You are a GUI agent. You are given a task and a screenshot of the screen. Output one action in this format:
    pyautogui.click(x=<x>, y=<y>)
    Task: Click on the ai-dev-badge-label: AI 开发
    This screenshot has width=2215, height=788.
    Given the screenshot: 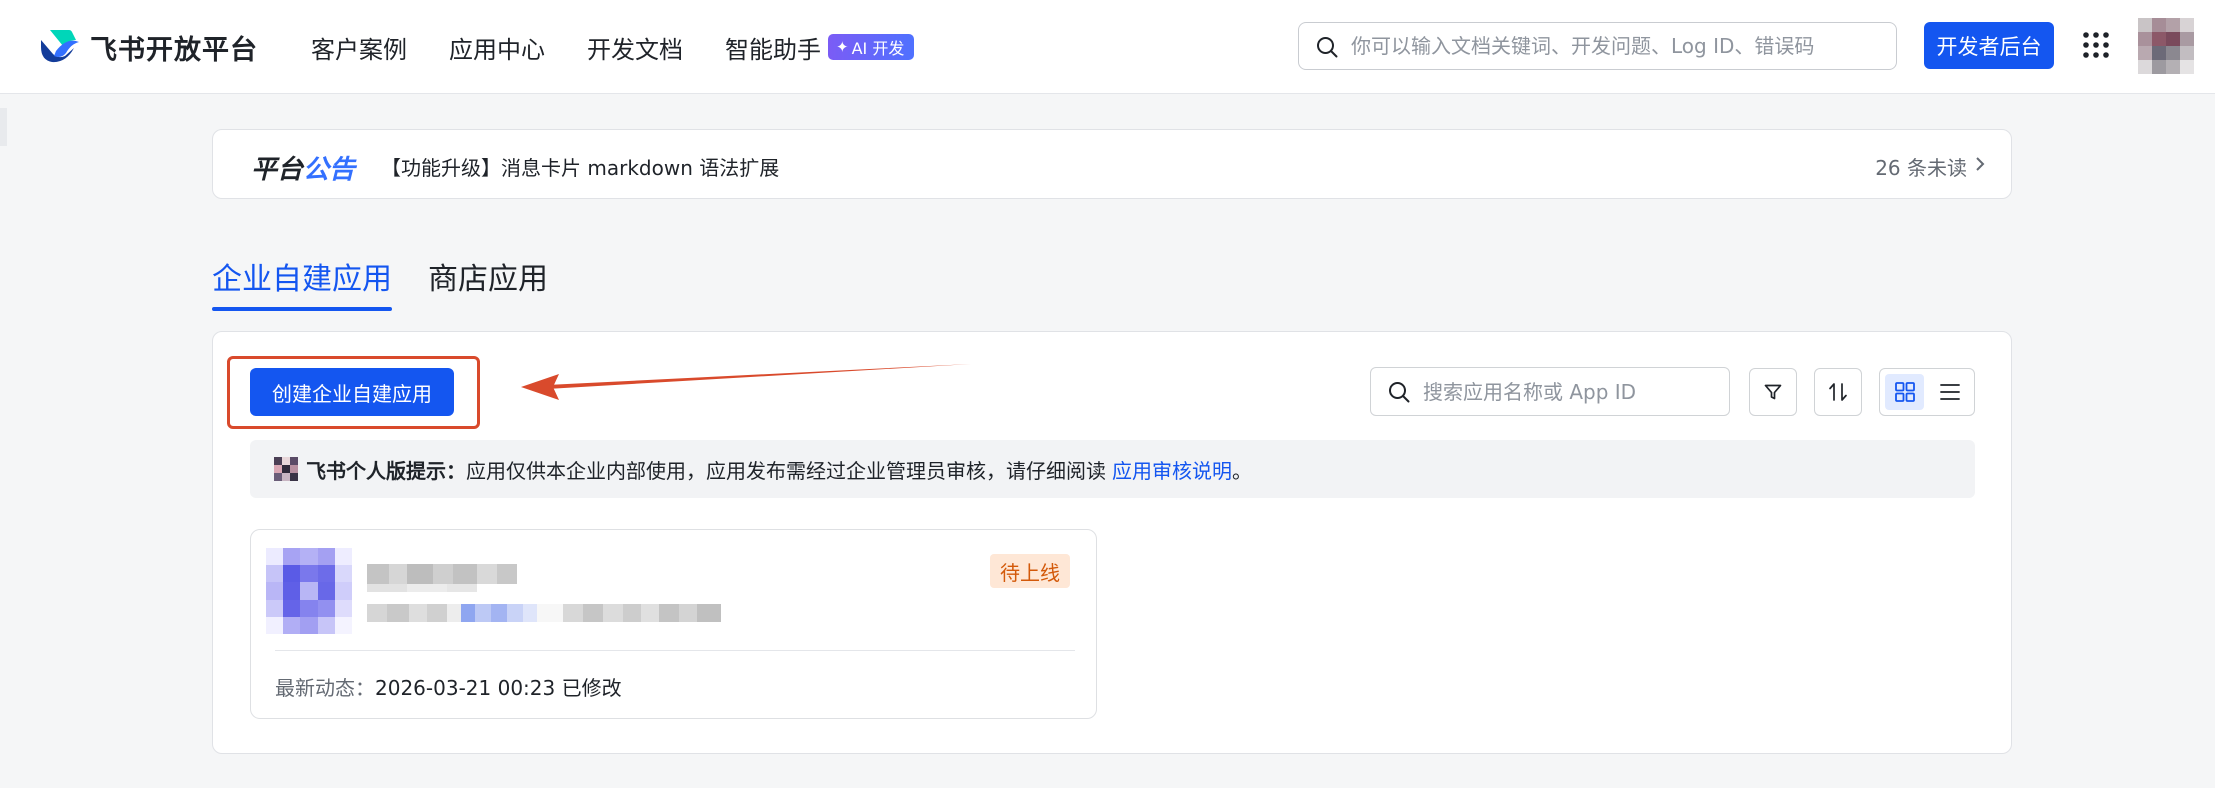 What is the action you would take?
    pyautogui.click(x=878, y=48)
    